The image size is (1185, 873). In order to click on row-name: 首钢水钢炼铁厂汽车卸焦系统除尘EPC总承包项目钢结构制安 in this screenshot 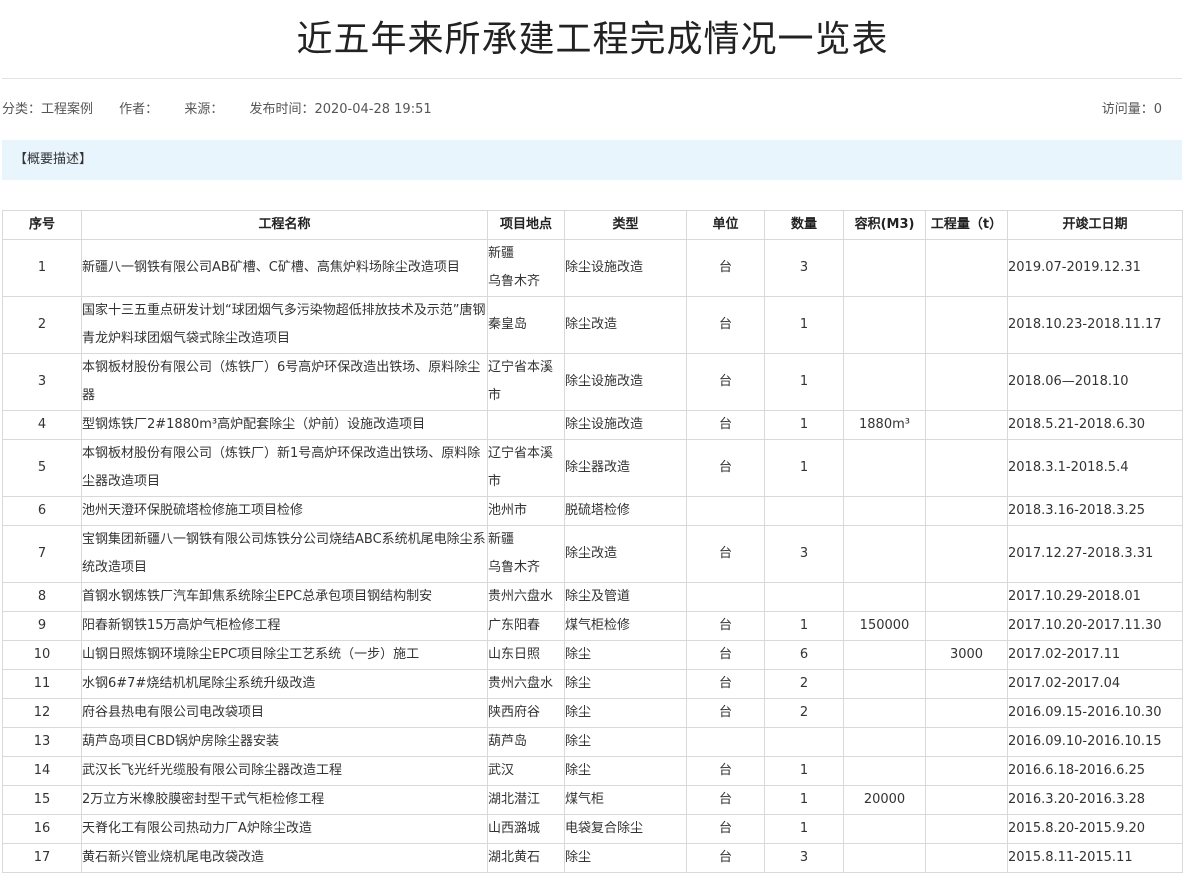, I will do `click(284, 597)`.